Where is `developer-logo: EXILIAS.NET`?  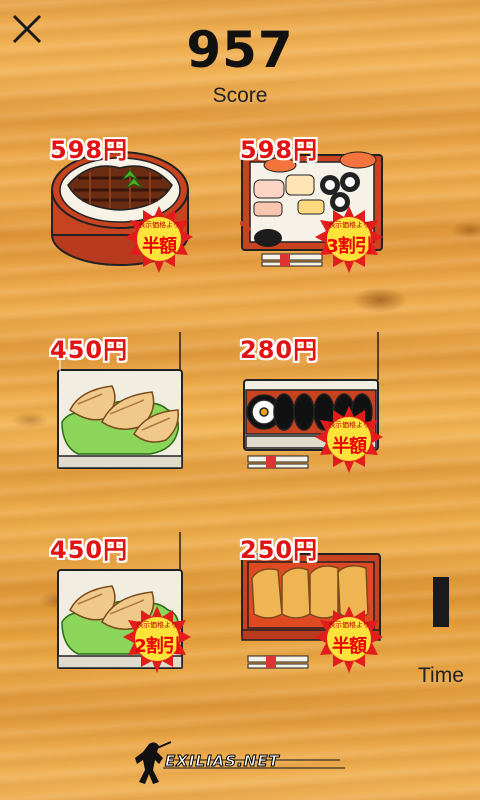 developer-logo: EXILIAS.NET is located at coordinates (242, 763).